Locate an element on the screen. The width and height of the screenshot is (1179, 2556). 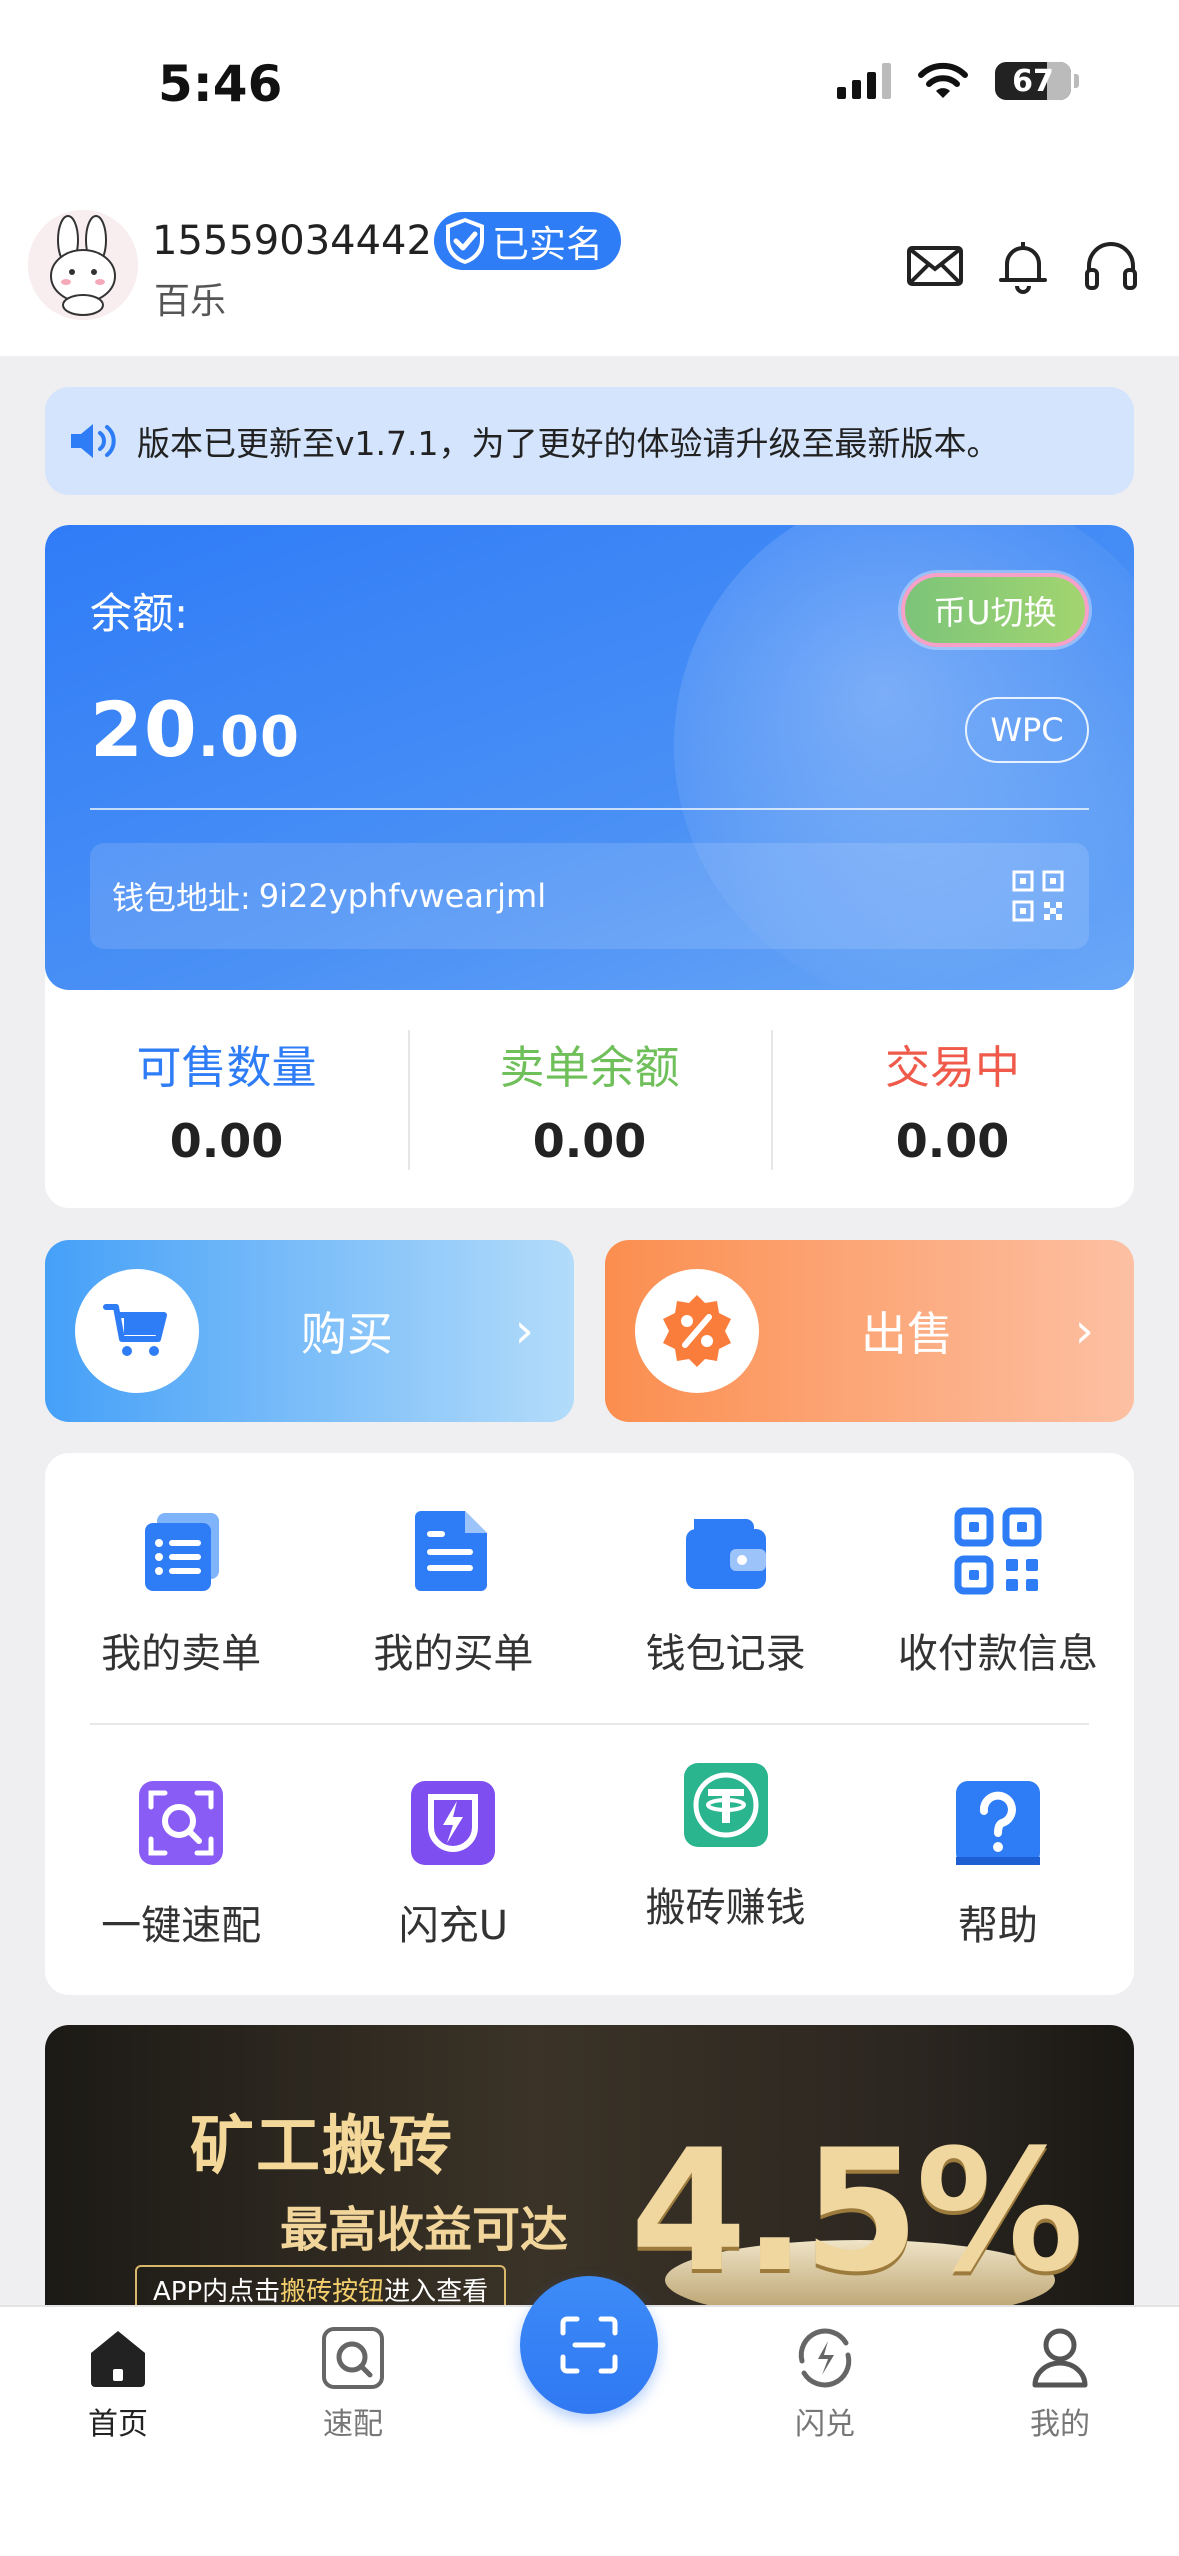
tab-profile: 我的 is located at coordinates (1060, 2384).